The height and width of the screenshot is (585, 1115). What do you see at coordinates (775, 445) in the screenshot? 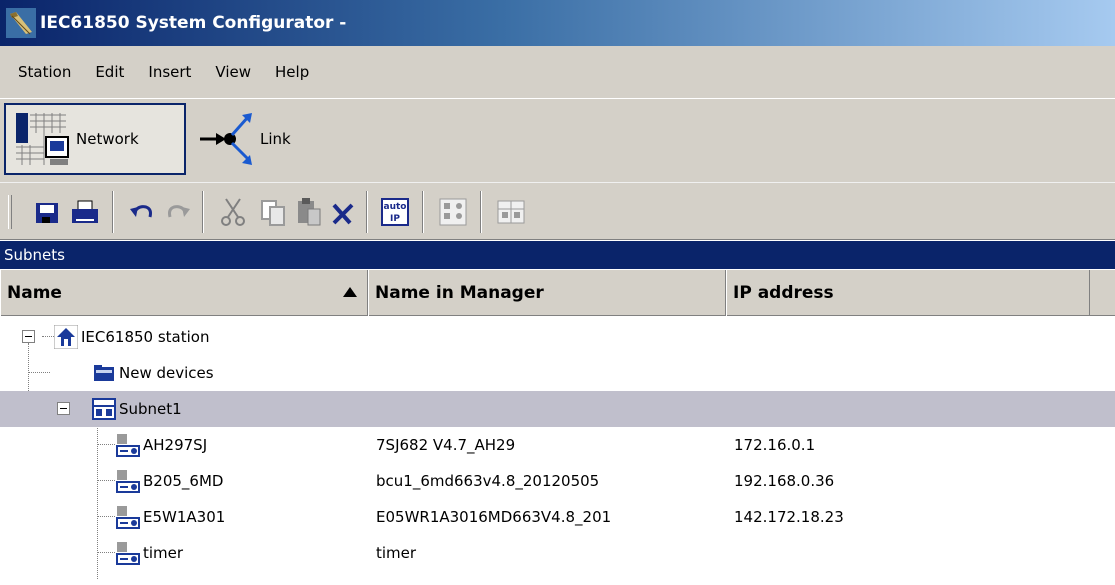
I see `device-ip-address: 172.16.0.1` at bounding box center [775, 445].